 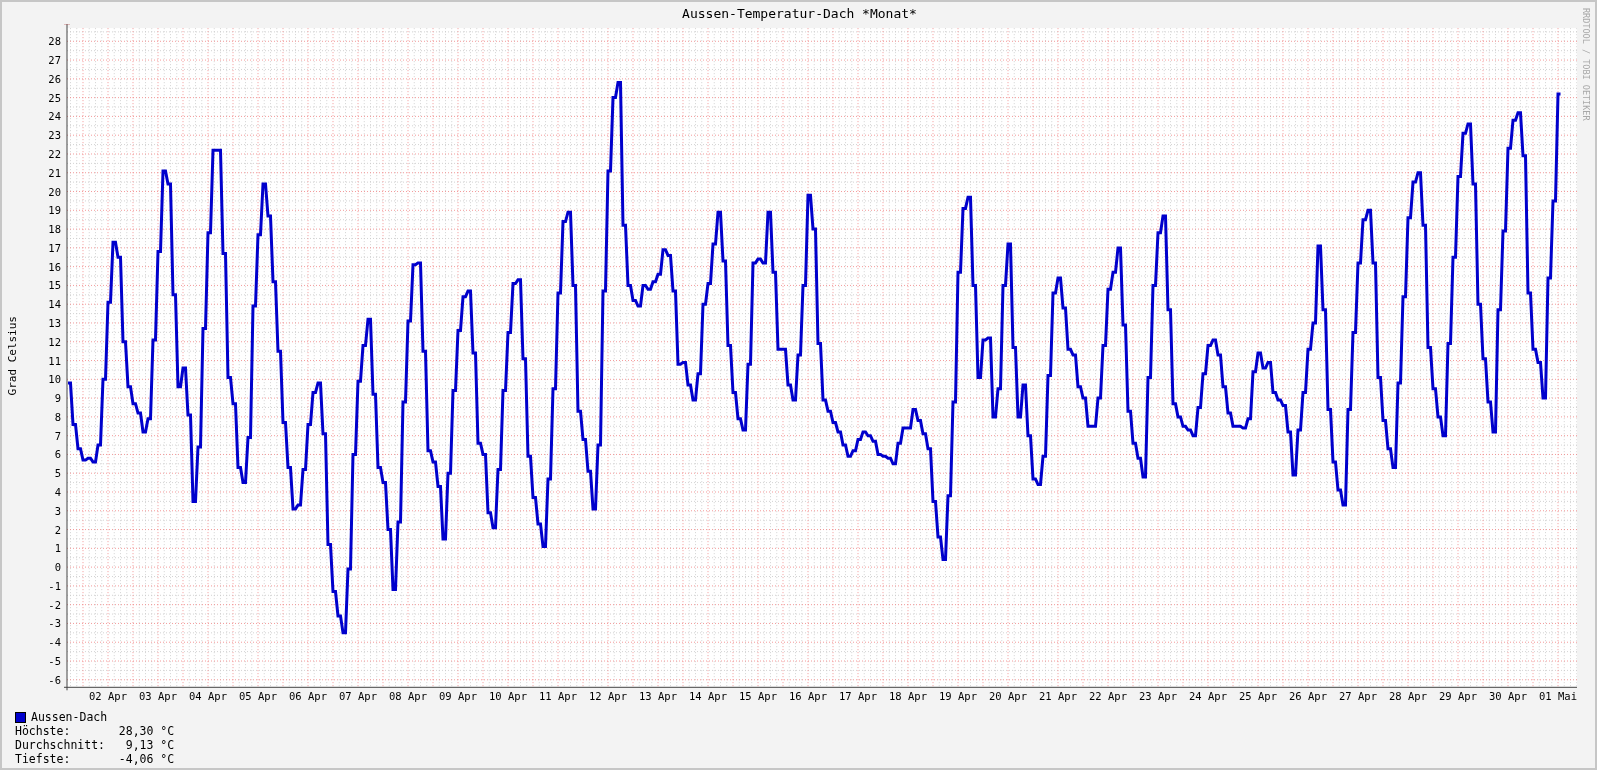 I want to click on axis-label: 19, so click(x=54, y=210).